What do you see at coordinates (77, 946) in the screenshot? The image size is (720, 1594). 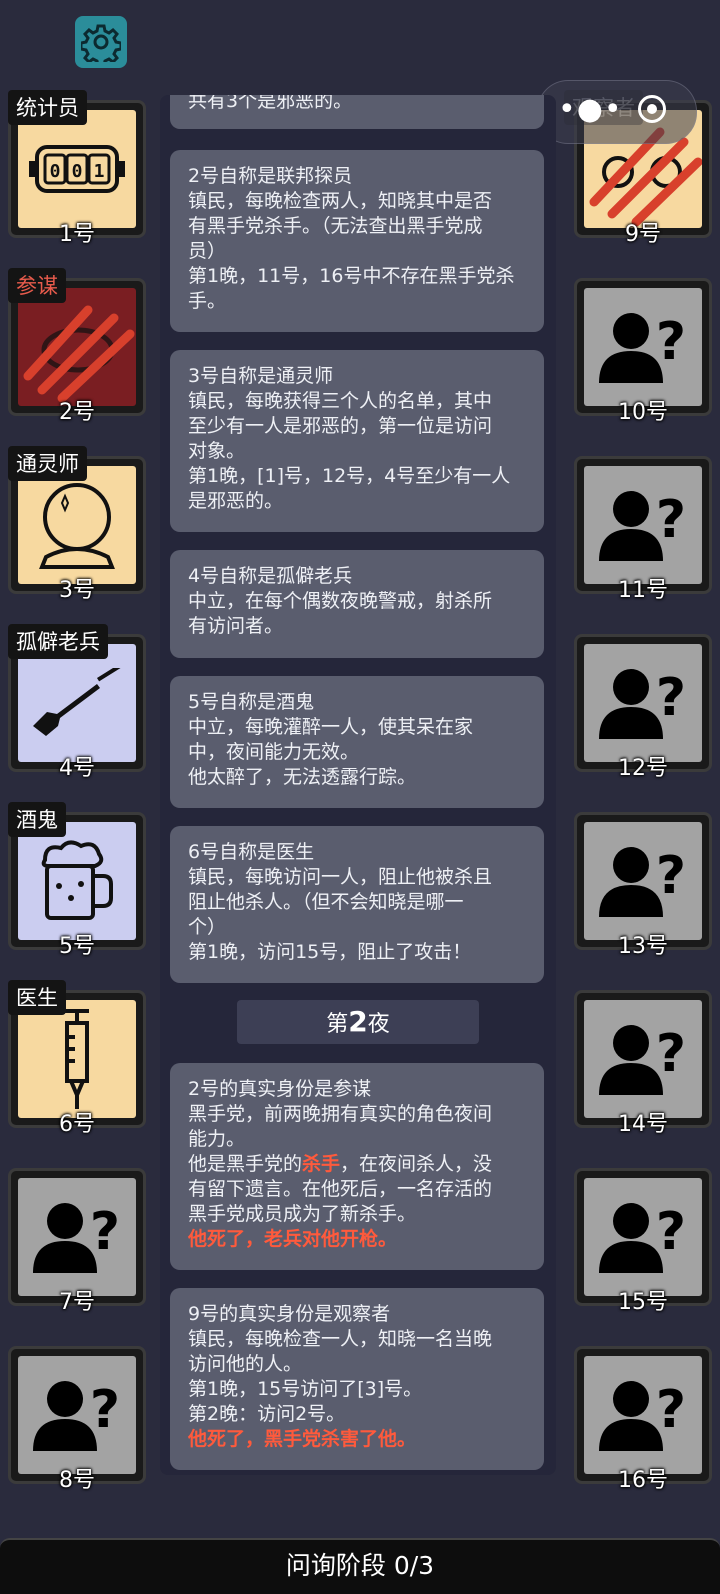 I see `player-number: 5号` at bounding box center [77, 946].